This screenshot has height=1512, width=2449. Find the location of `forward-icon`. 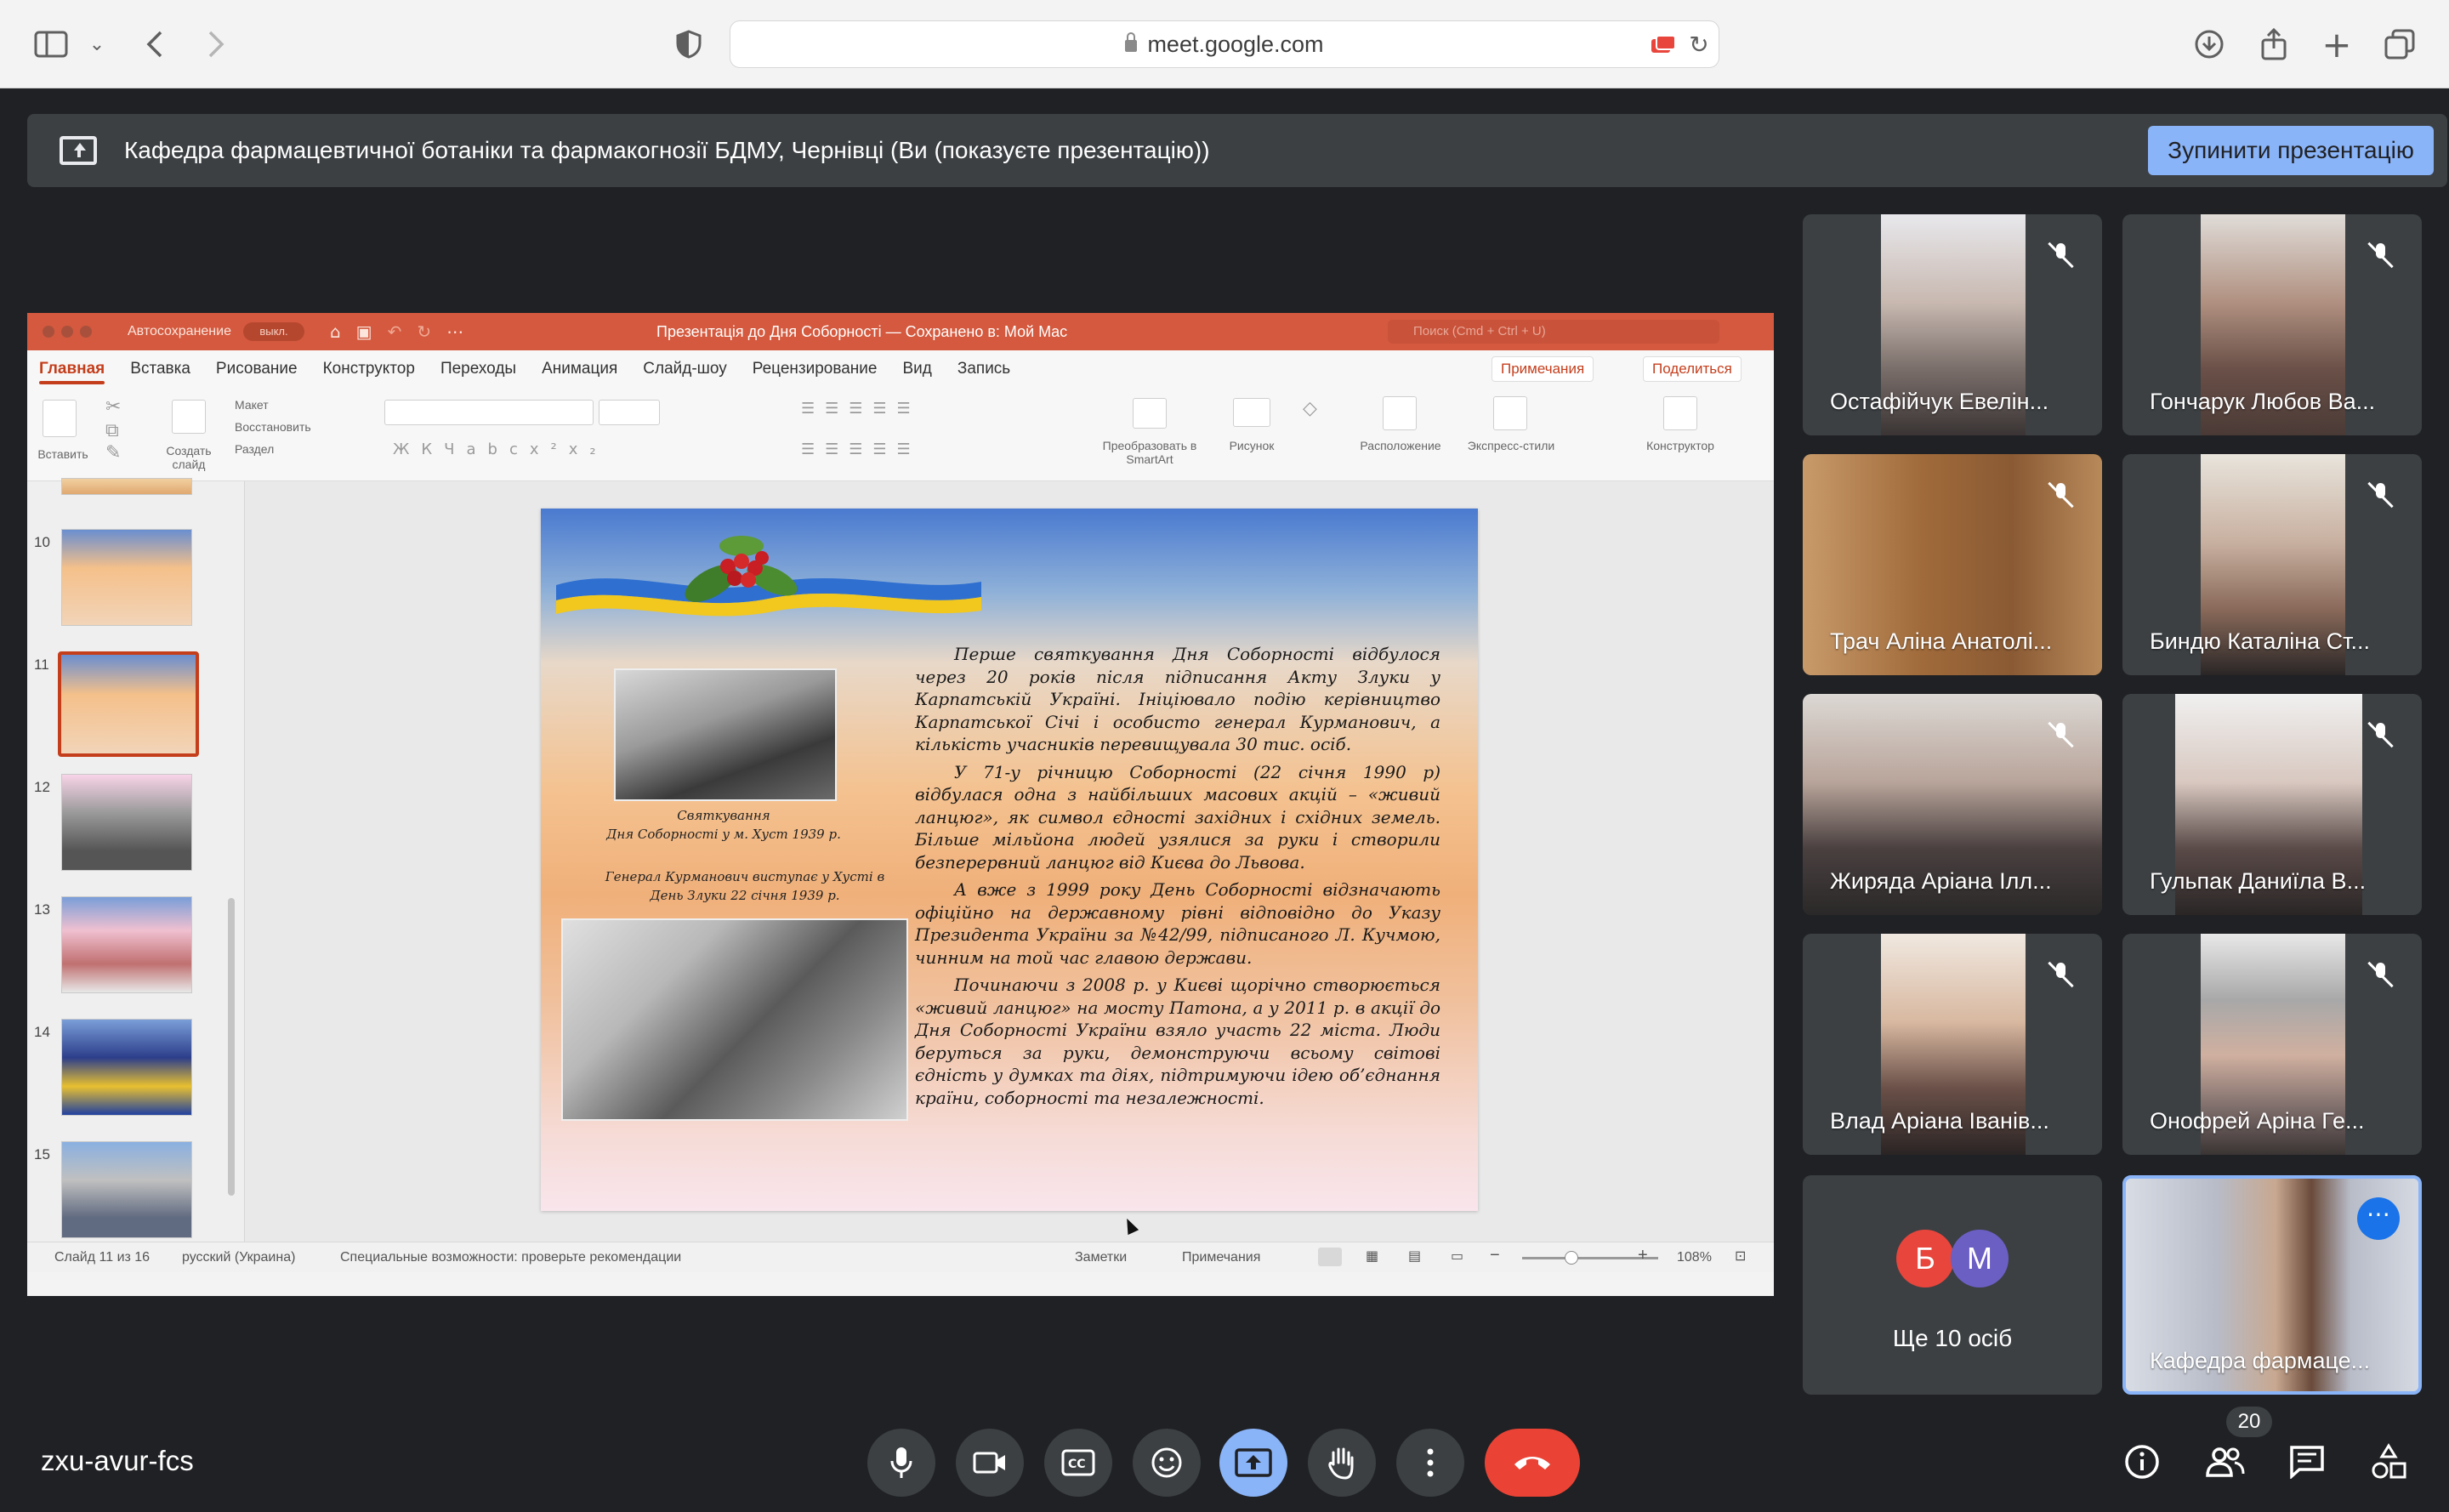

forward-icon is located at coordinates (216, 44).